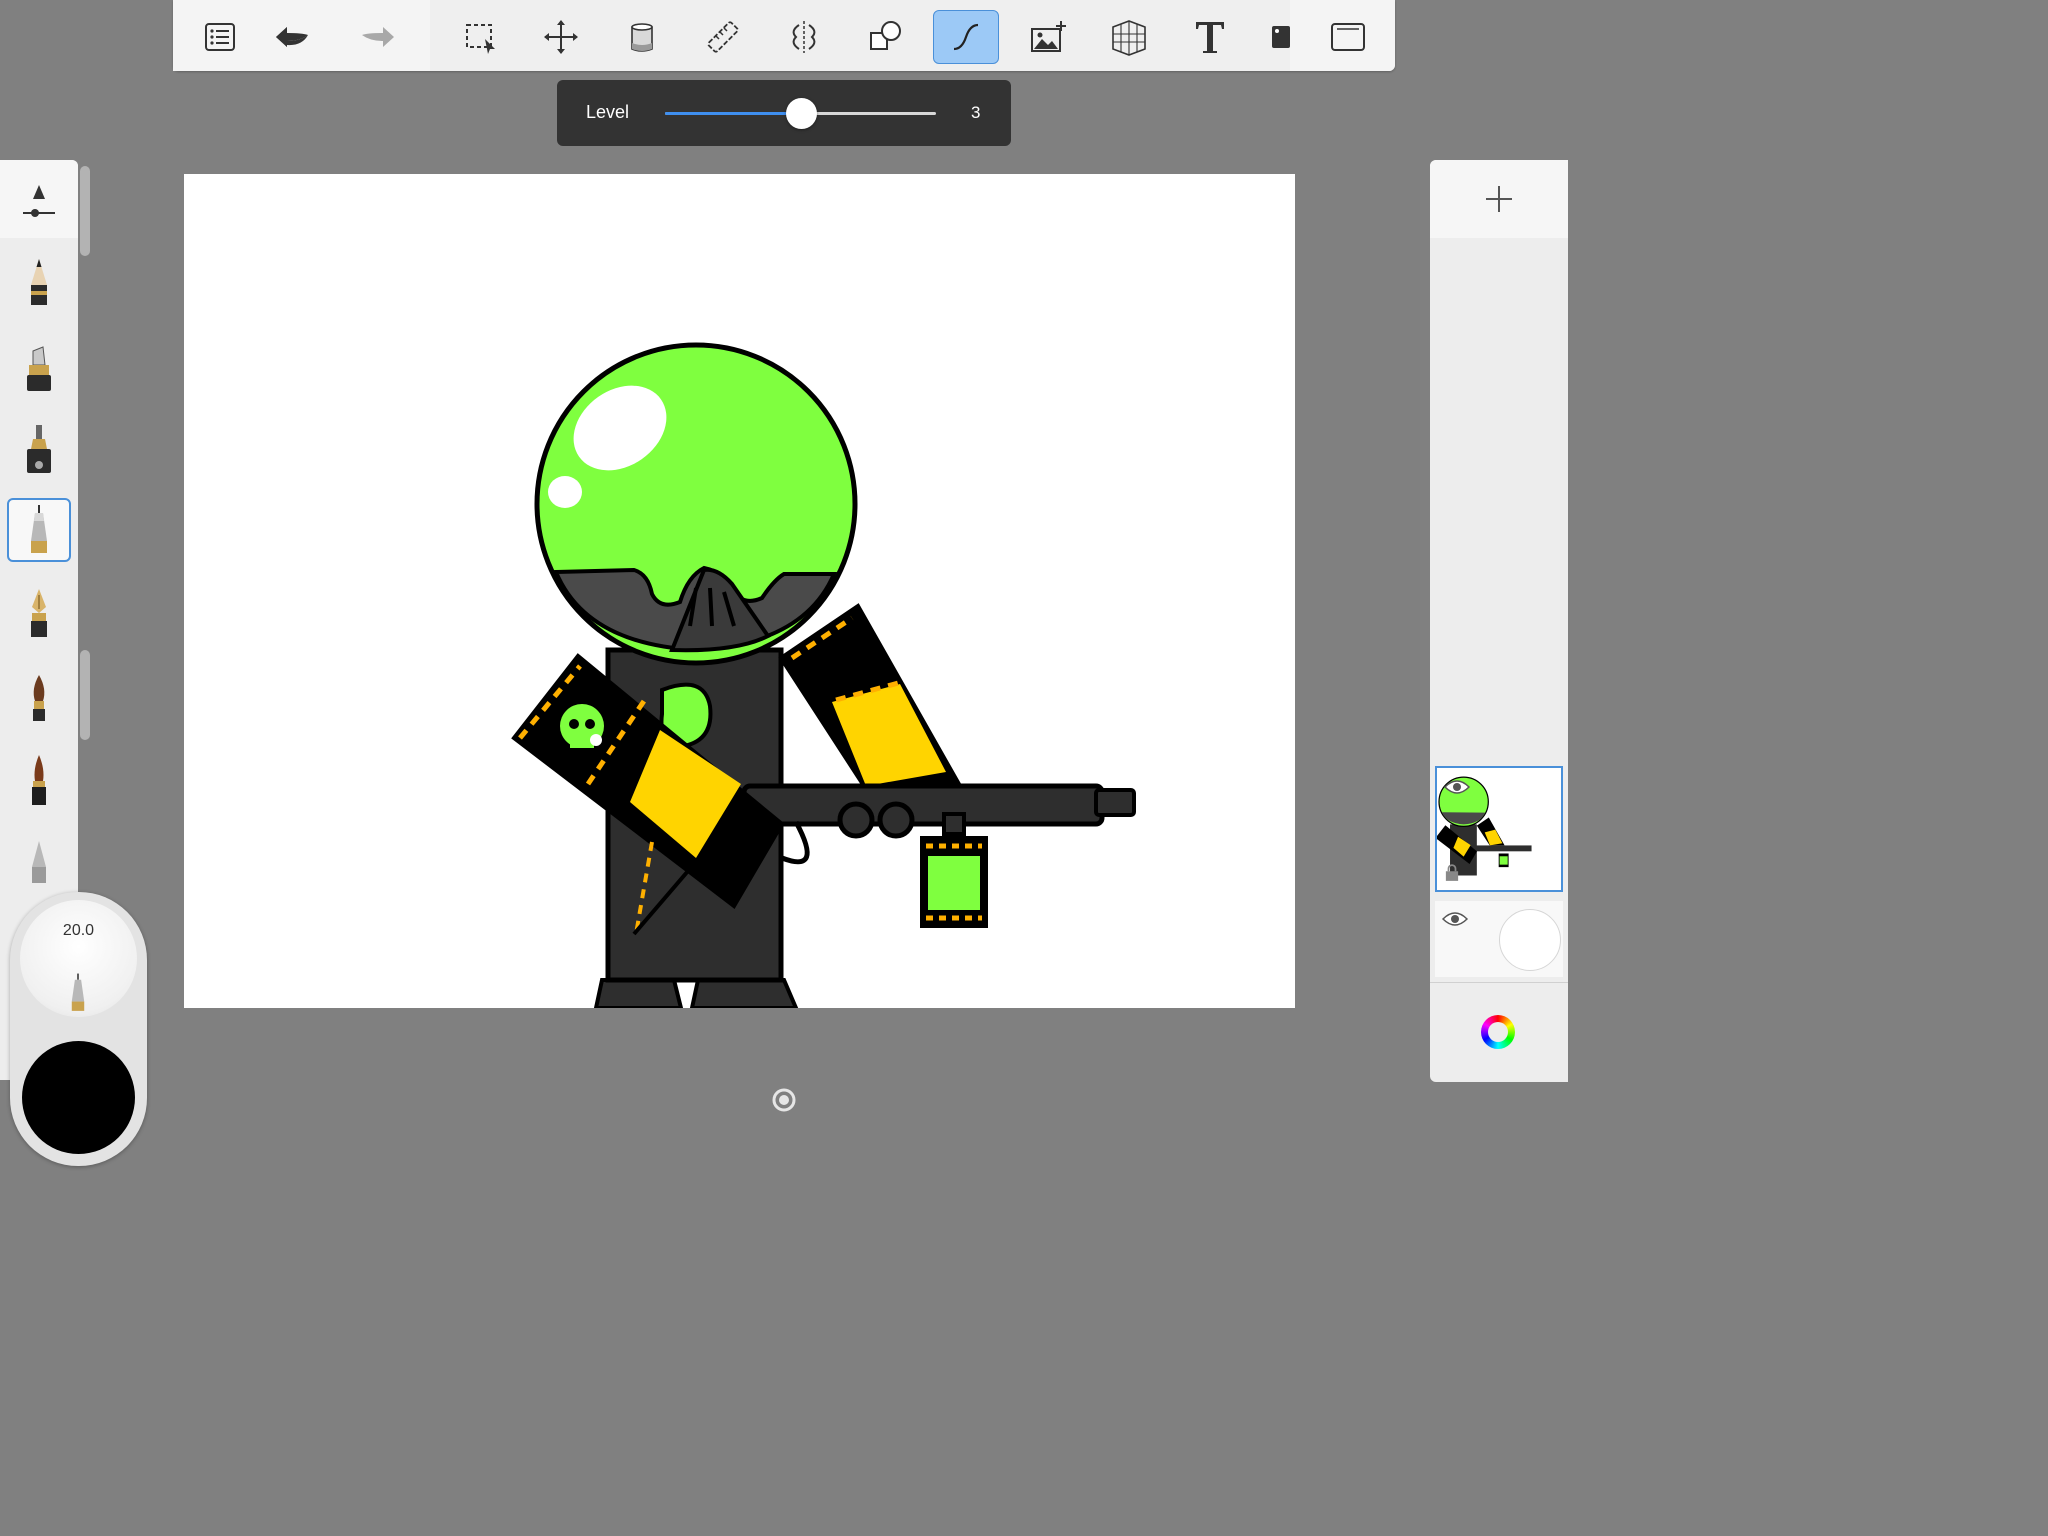 The height and width of the screenshot is (1536, 2048). Describe the element at coordinates (78, 930) in the screenshot. I see `brush-size-value: 20.0` at that location.